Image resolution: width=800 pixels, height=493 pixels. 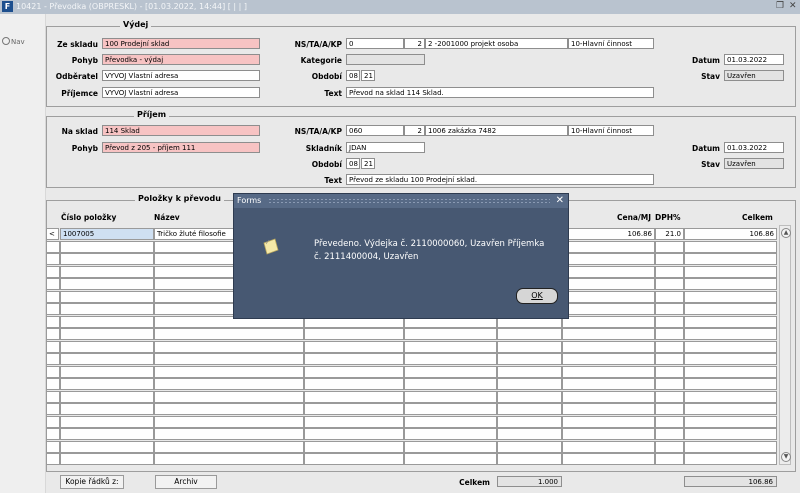 What do you see at coordinates (52, 234) in the screenshot?
I see `row-marker: <` at bounding box center [52, 234].